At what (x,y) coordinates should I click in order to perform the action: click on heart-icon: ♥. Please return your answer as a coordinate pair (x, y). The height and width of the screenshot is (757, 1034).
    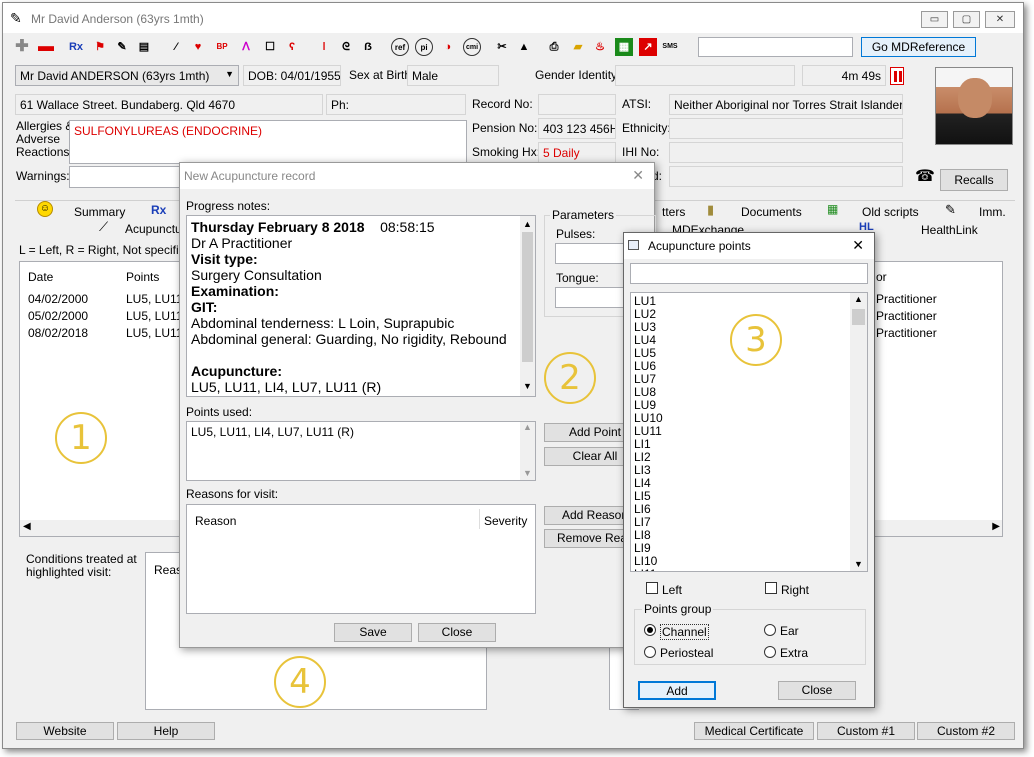
    Looking at the image, I should click on (198, 47).